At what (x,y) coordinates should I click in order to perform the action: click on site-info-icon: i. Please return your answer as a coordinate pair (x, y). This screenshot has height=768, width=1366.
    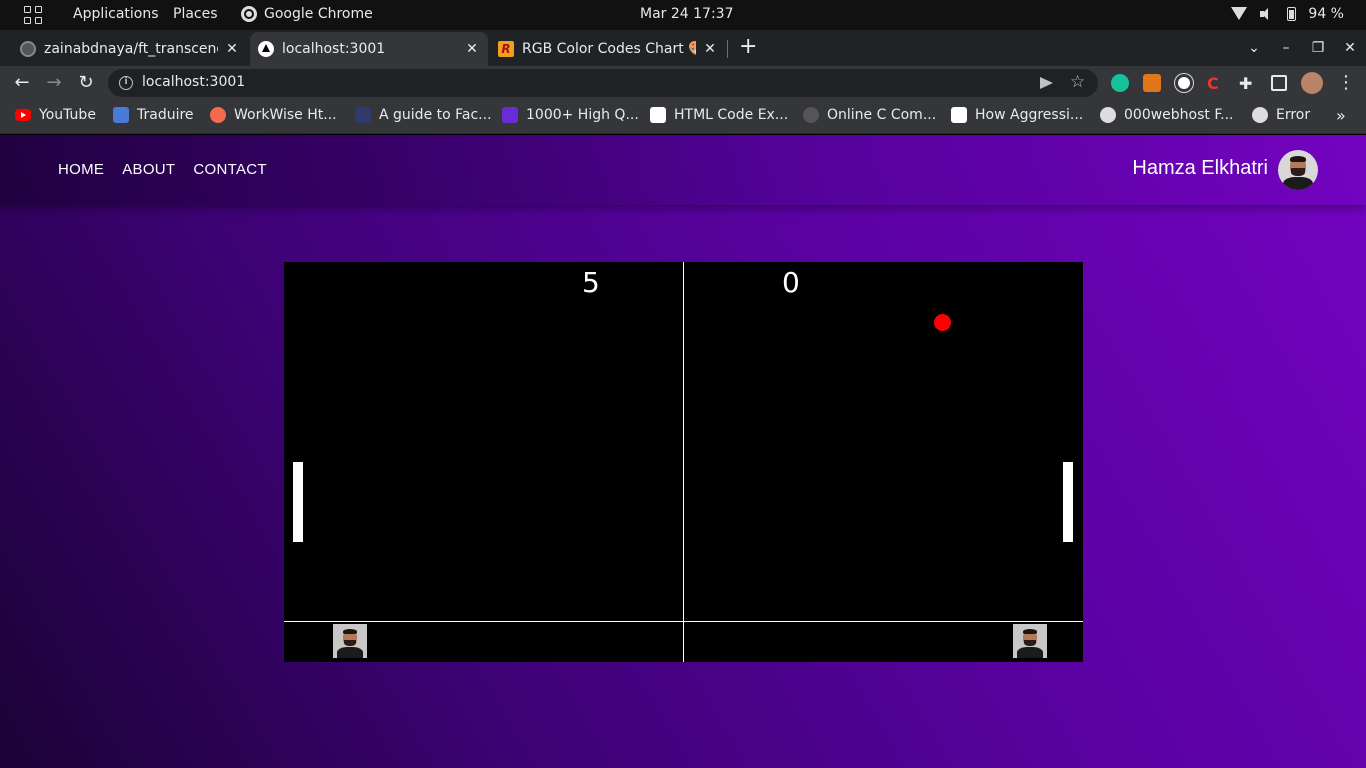
    Looking at the image, I should click on (126, 83).